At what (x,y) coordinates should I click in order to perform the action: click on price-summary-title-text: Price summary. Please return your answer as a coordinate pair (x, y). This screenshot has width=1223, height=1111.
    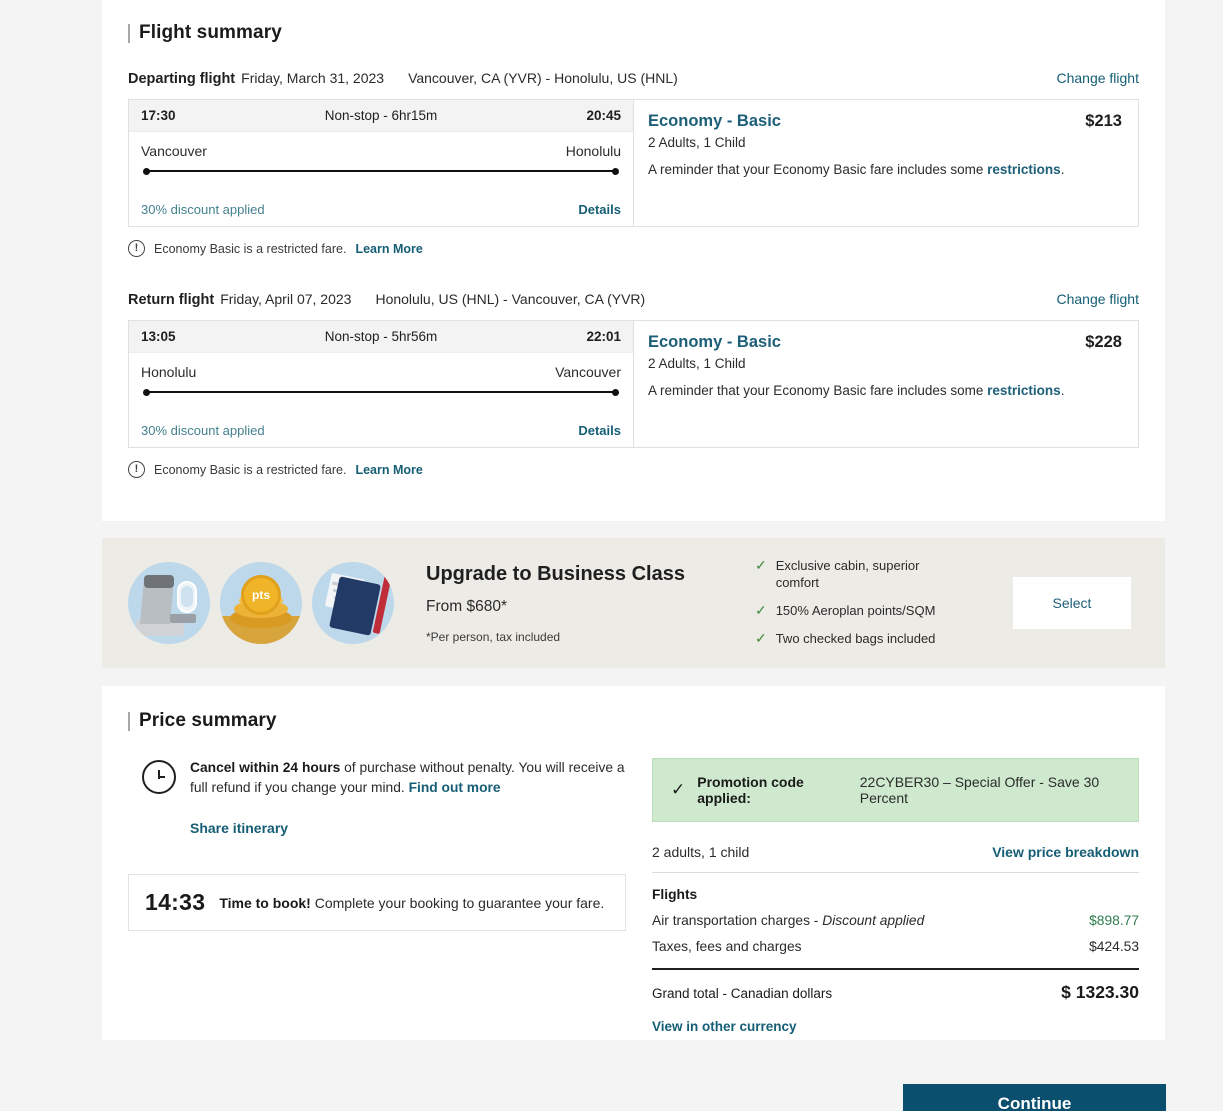
    Looking at the image, I should click on (208, 720).